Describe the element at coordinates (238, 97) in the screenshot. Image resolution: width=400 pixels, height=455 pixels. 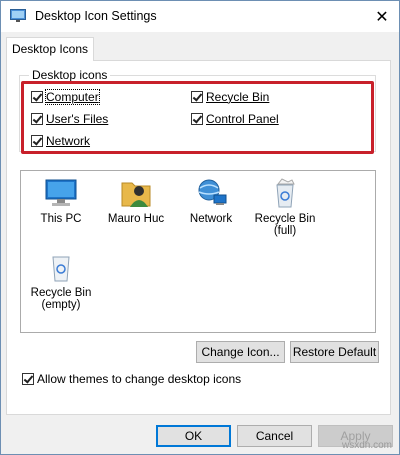
I see `checkbox-label: Recycle Bin` at that location.